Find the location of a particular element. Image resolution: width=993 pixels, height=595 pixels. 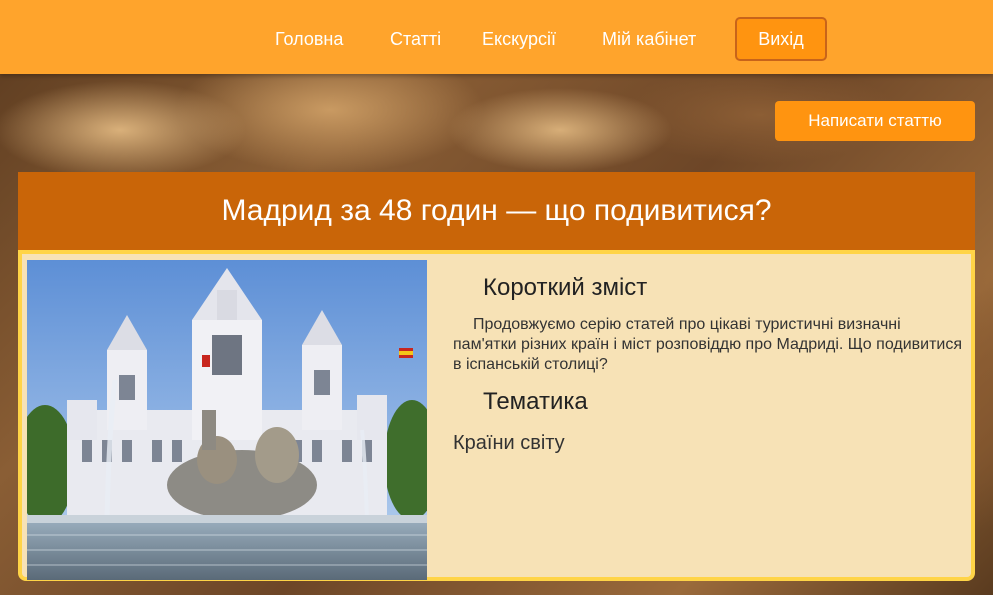

nav-articles-link: Статті is located at coordinates (415, 39).